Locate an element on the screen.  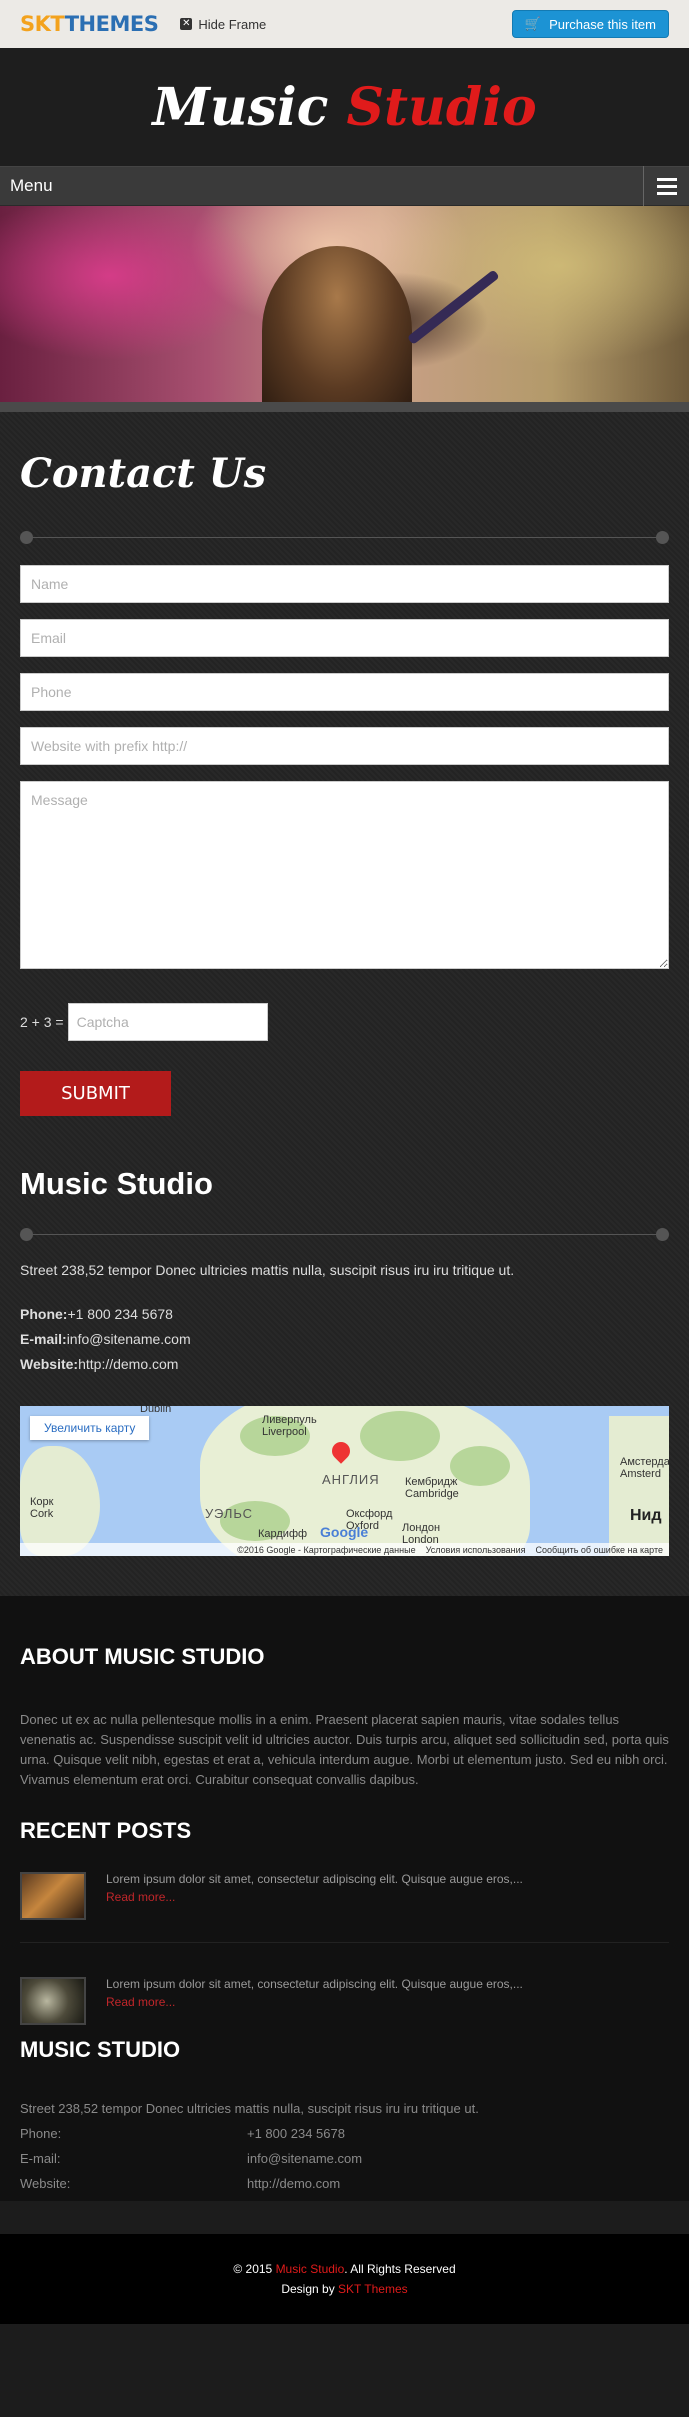
map-attribution: ©2016 Google - Картографические данные is located at coordinates (326, 1549).